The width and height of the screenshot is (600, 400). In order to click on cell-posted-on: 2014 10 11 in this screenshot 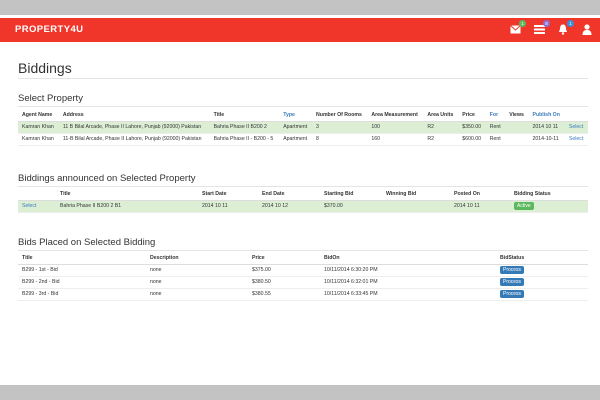, I will do `click(480, 206)`.